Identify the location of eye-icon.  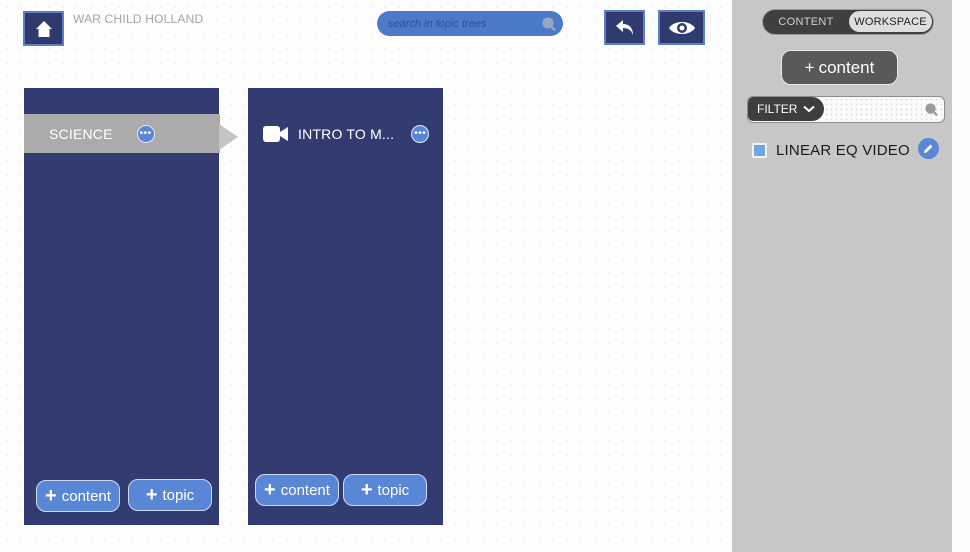
(681, 27).